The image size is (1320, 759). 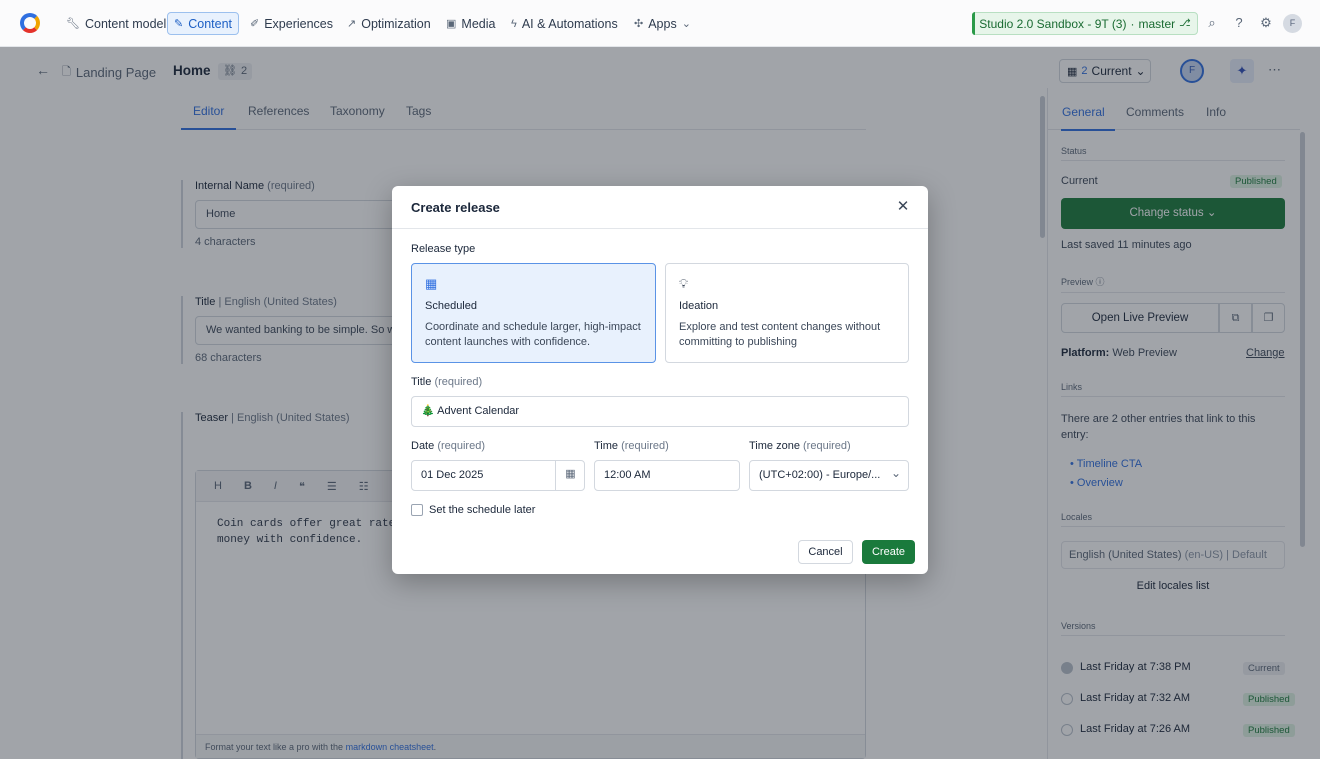 I want to click on wrench-icon: 🔧︎, so click(x=73, y=24).